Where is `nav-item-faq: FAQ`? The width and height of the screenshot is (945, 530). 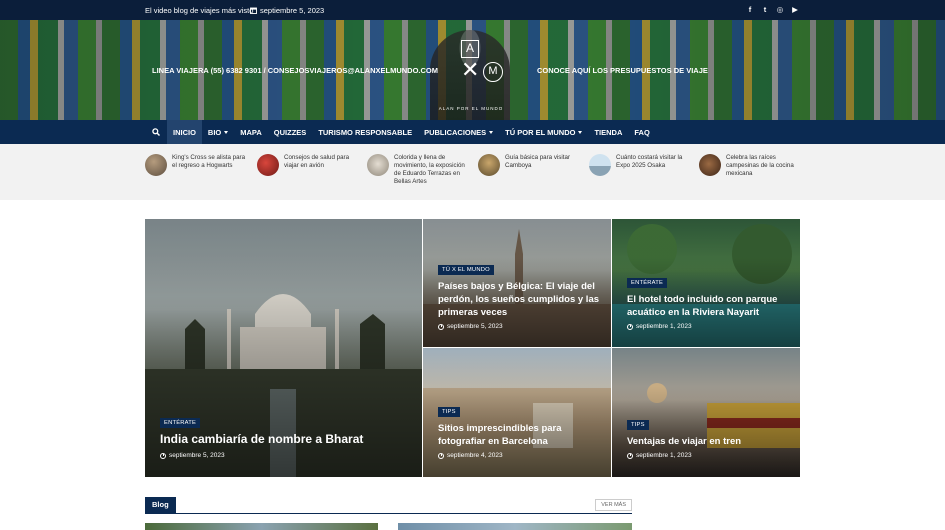 nav-item-faq: FAQ is located at coordinates (641, 132).